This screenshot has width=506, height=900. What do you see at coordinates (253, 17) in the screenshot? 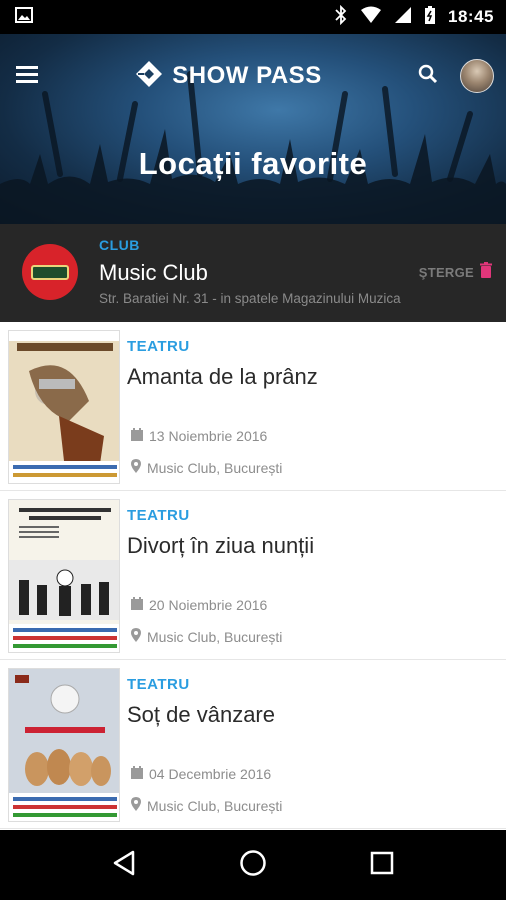
I see `status-bar: 18:45` at bounding box center [253, 17].